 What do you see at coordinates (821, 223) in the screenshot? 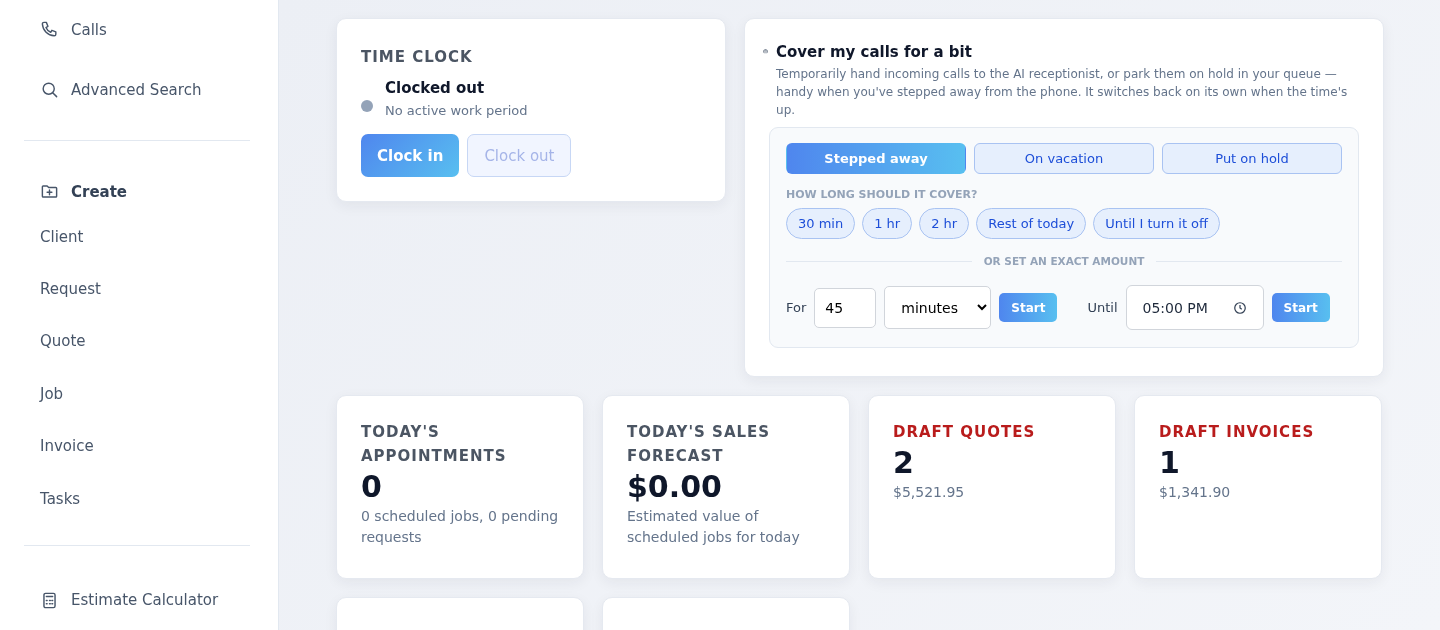
I see `duration-chip: 30 min` at bounding box center [821, 223].